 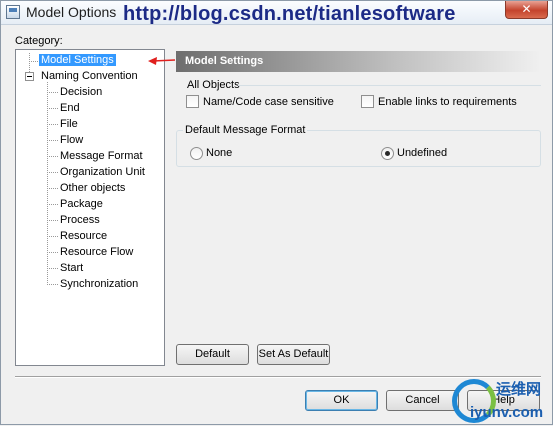 What do you see at coordinates (358, 61) in the screenshot?
I see `settings-header: Model Settings` at bounding box center [358, 61].